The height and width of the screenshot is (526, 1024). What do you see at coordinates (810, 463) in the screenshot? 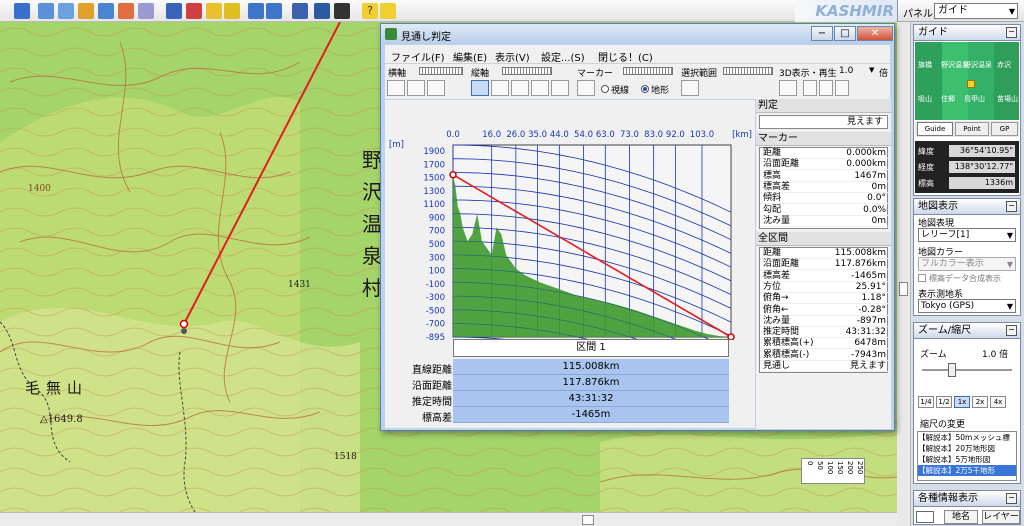
I see `scale-tick: 0` at bounding box center [810, 463].